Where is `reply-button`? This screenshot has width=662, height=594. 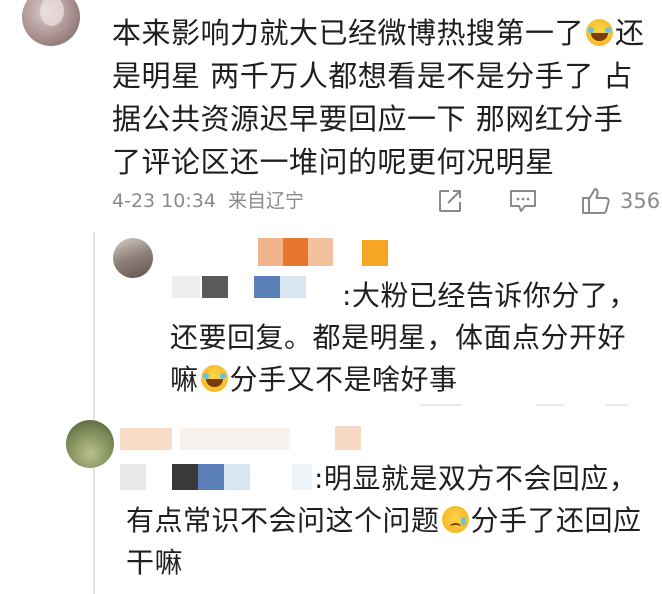
reply-button is located at coordinates (523, 201).